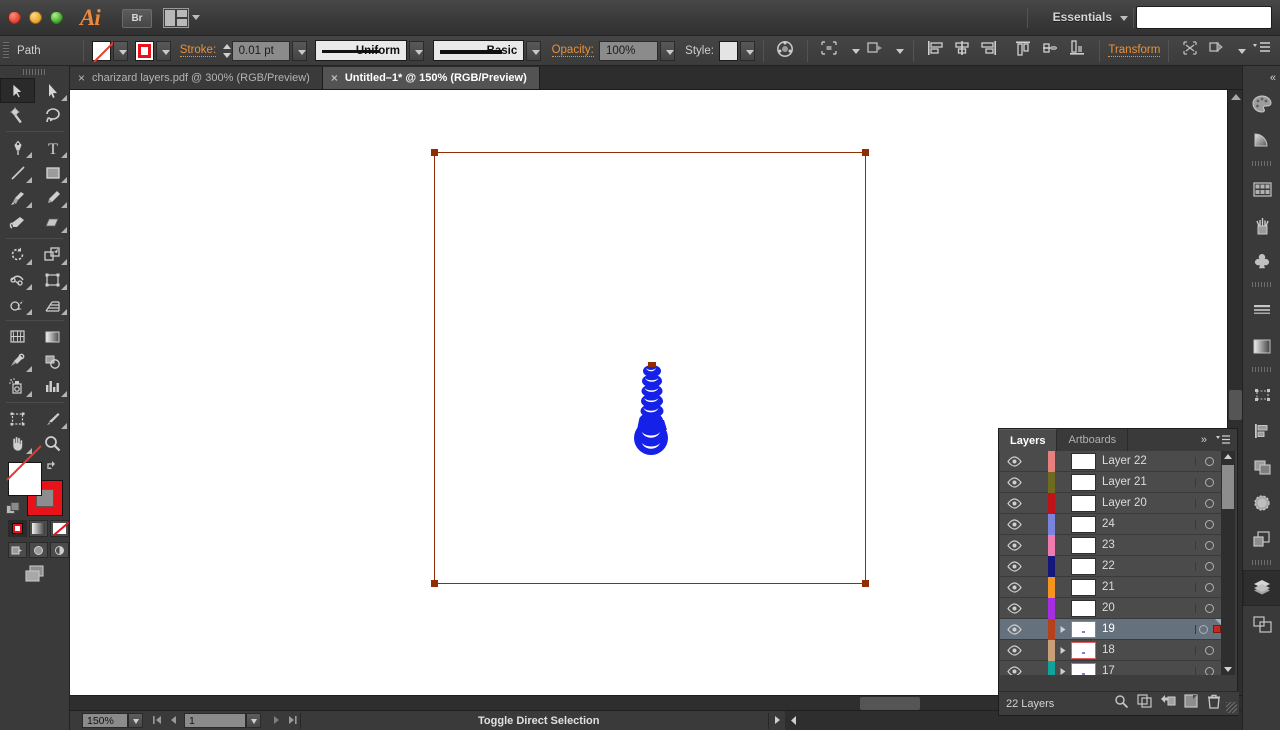 This screenshot has width=1280, height=730. What do you see at coordinates (38, 550) in the screenshot?
I see `draw-behind-button` at bounding box center [38, 550].